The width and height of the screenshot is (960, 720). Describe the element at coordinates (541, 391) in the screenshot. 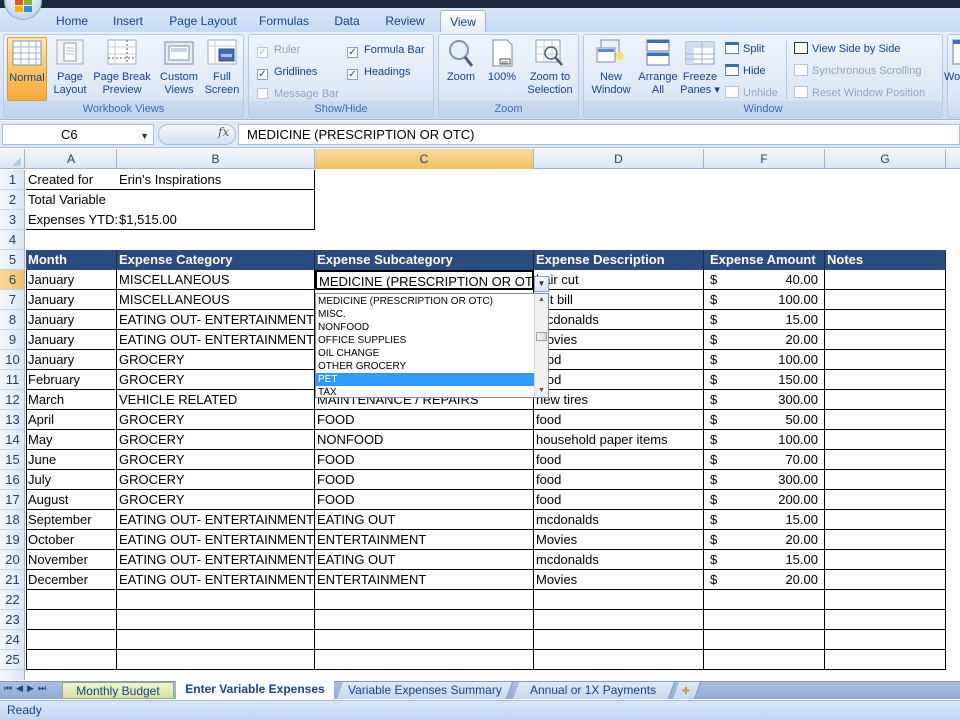

I see `scroll-down-icon: ▼` at that location.